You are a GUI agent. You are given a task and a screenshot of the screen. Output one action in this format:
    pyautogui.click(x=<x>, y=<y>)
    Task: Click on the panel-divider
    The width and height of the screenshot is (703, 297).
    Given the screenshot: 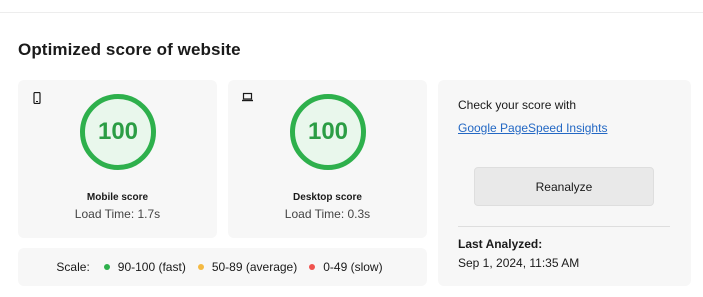 What is the action you would take?
    pyautogui.click(x=564, y=226)
    